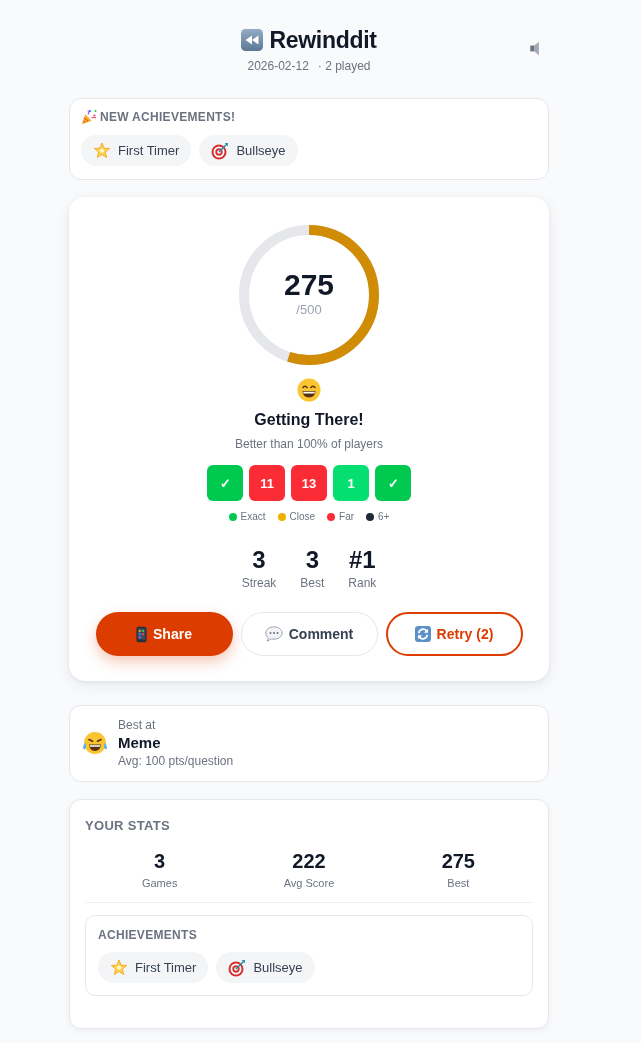 The image size is (641, 1043). I want to click on stat-label: Rank, so click(362, 583).